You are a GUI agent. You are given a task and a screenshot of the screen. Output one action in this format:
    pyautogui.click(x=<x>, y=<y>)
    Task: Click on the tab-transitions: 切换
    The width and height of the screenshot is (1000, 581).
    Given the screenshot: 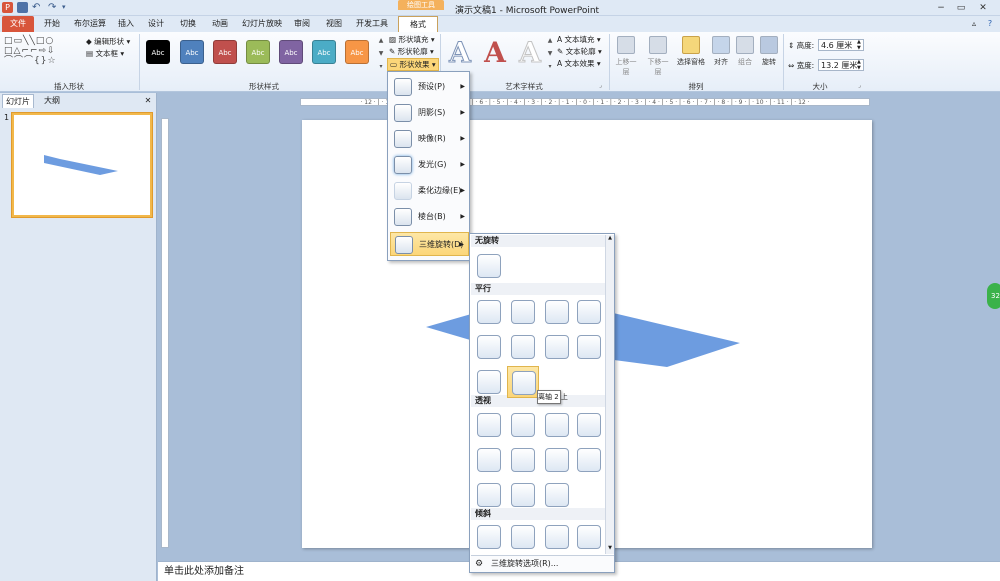 What is the action you would take?
    pyautogui.click(x=188, y=24)
    